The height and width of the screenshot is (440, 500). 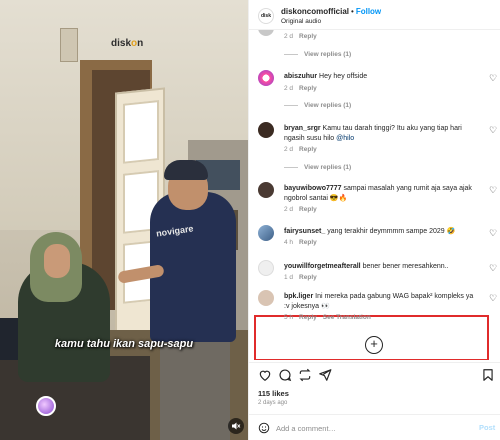 What do you see at coordinates (289, 242) in the screenshot?
I see `comment-age: 4 h` at bounding box center [289, 242].